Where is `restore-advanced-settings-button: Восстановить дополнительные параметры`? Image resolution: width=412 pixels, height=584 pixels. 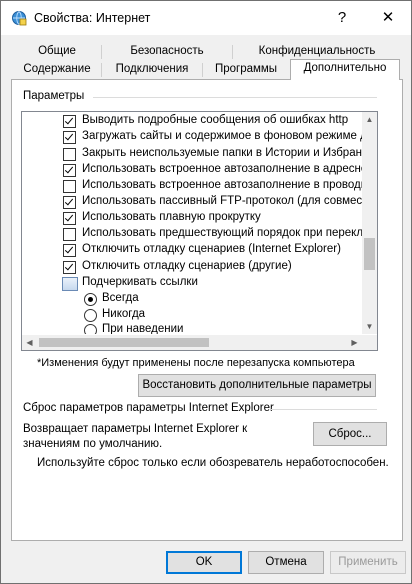 restore-advanced-settings-button: Восстановить дополнительные параметры is located at coordinates (257, 385).